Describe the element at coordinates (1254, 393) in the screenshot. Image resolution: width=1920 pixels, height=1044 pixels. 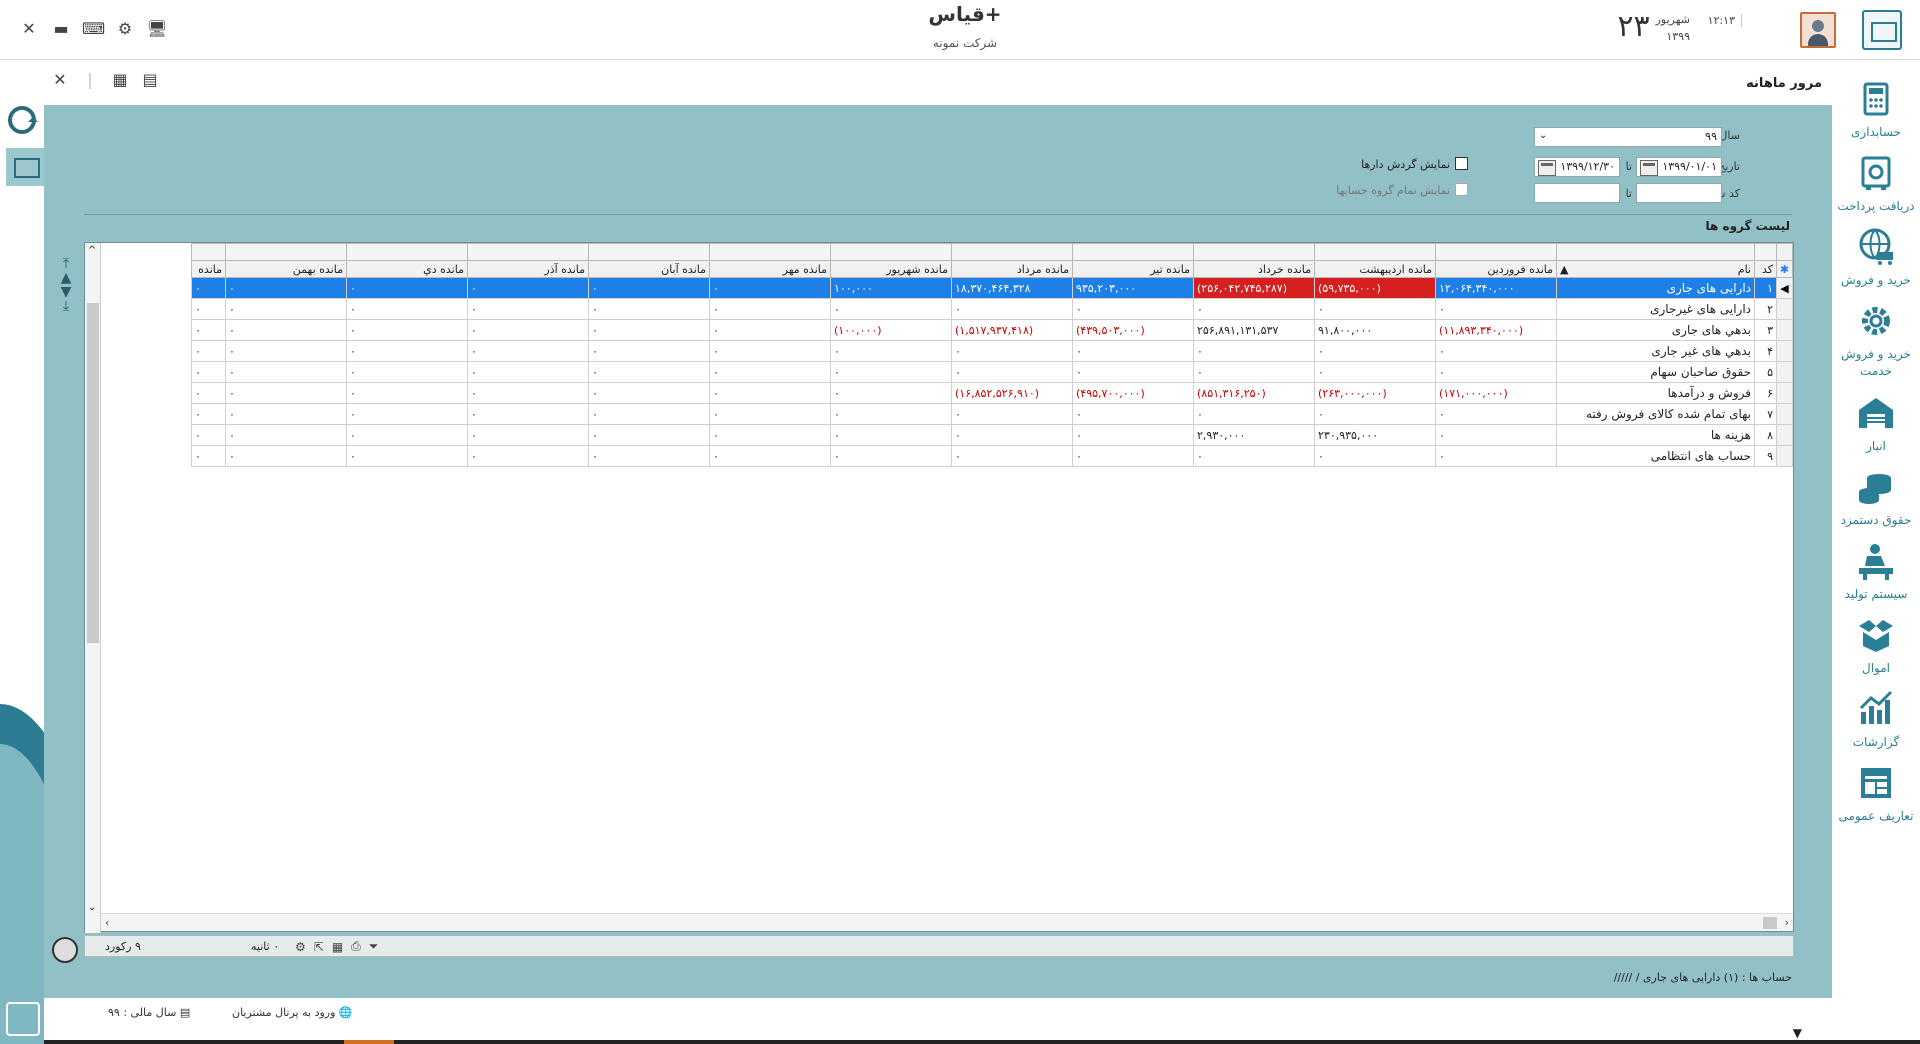
I see `cell-balance: (۸۵۱,۳۱۶,۲۵۰)` at that location.